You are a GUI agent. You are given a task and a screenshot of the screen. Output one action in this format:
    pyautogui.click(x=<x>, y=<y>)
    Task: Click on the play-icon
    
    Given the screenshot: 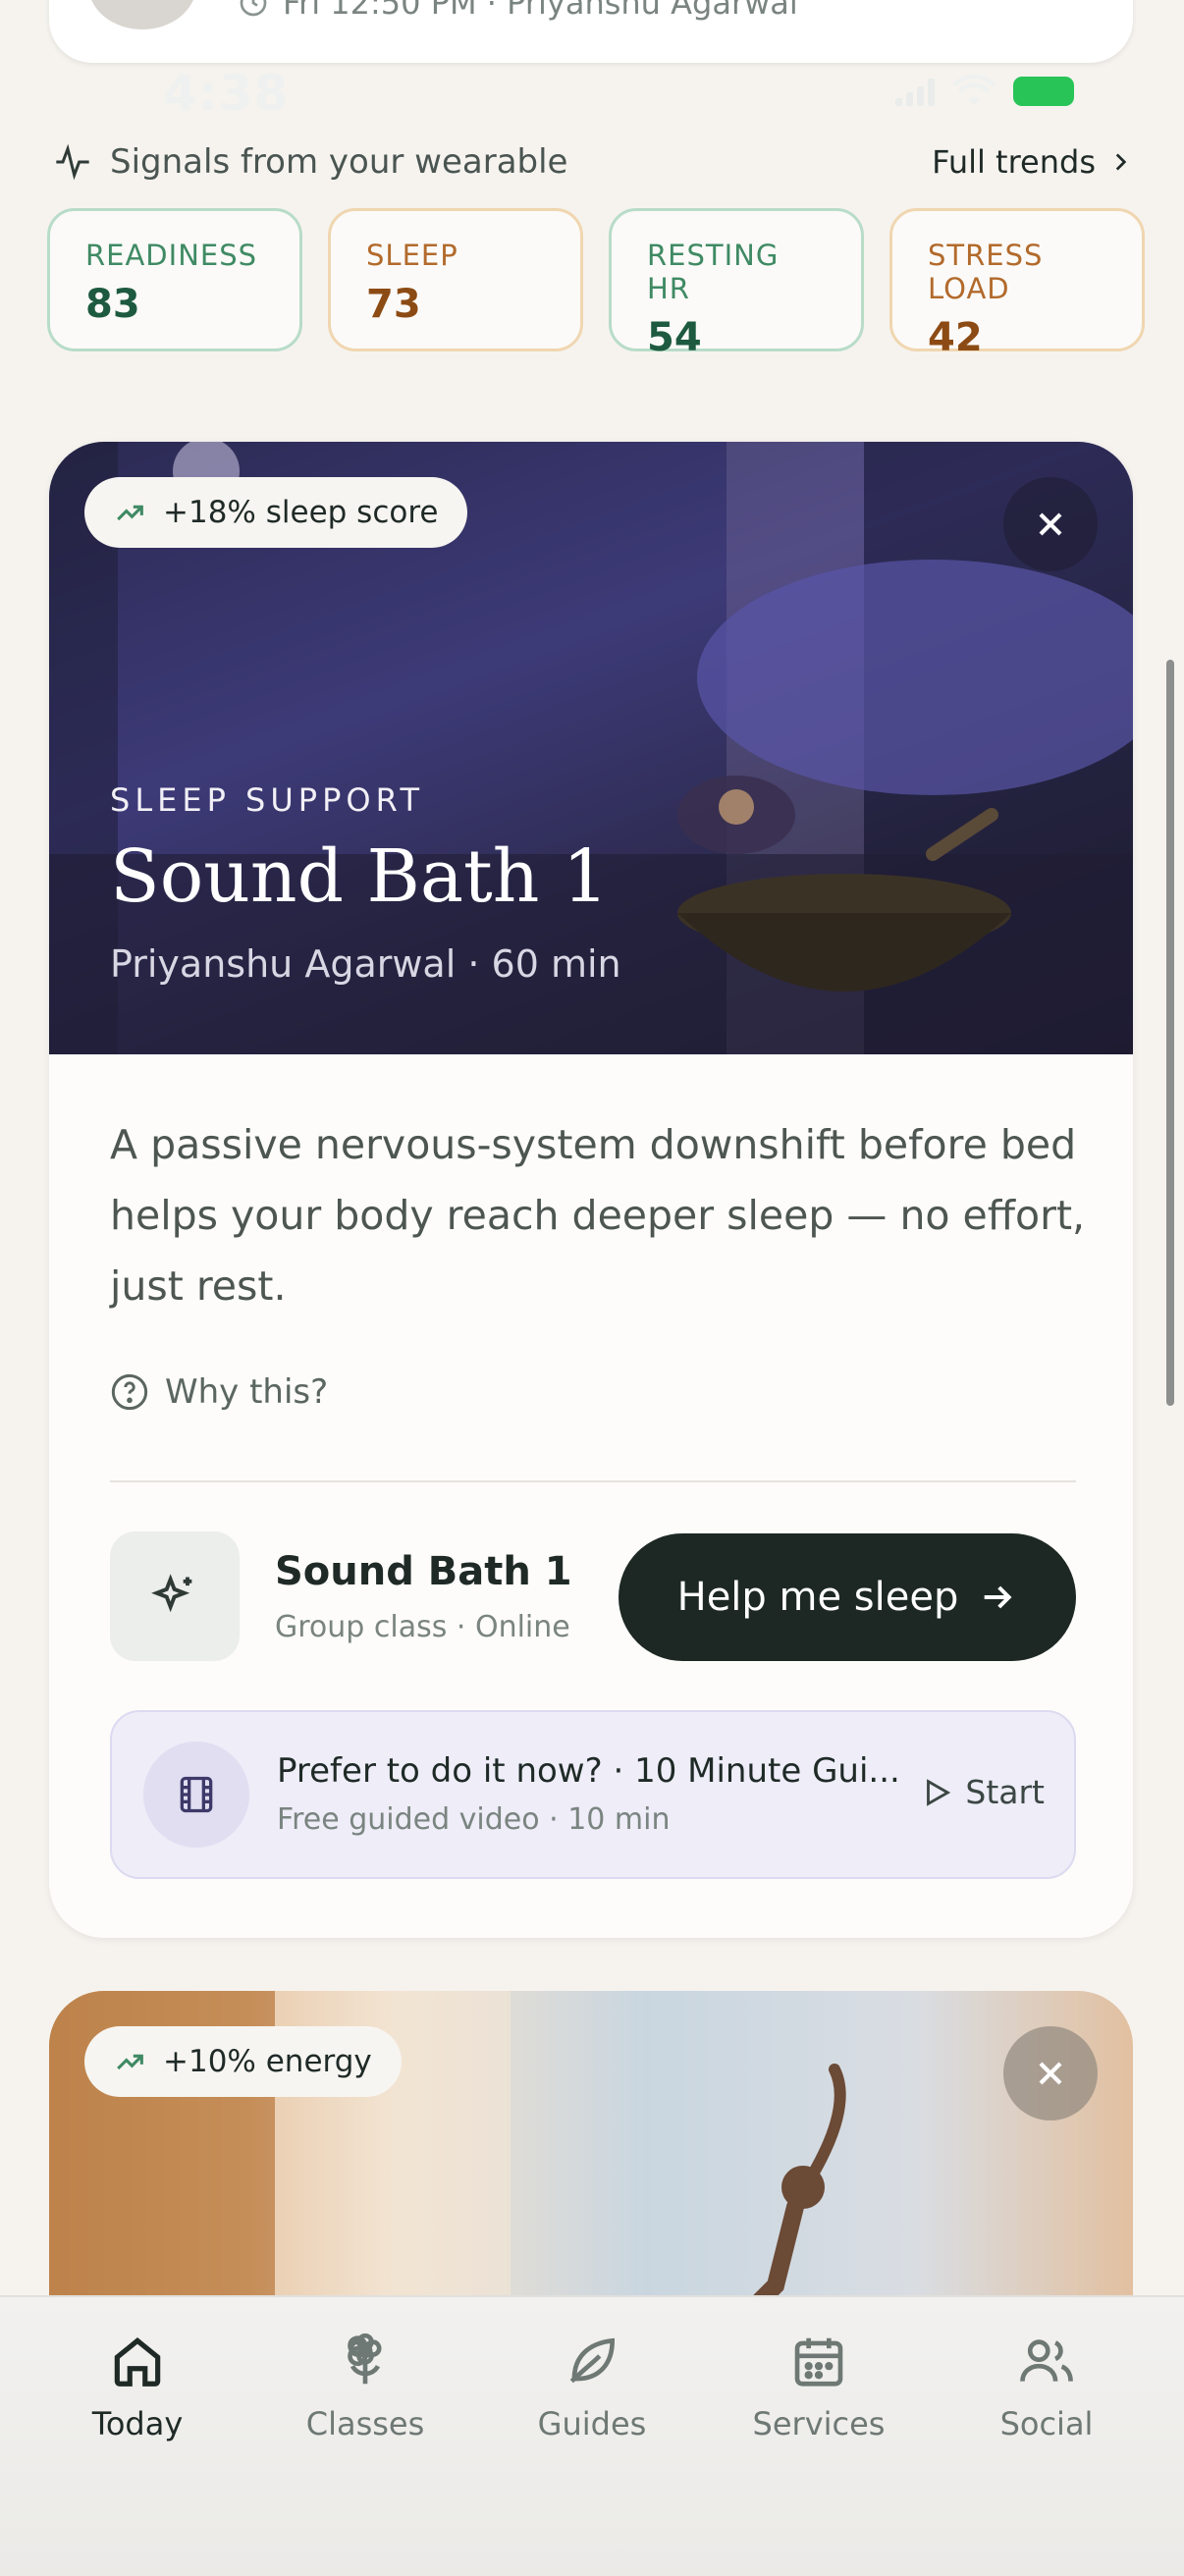 What is the action you would take?
    pyautogui.click(x=939, y=1792)
    